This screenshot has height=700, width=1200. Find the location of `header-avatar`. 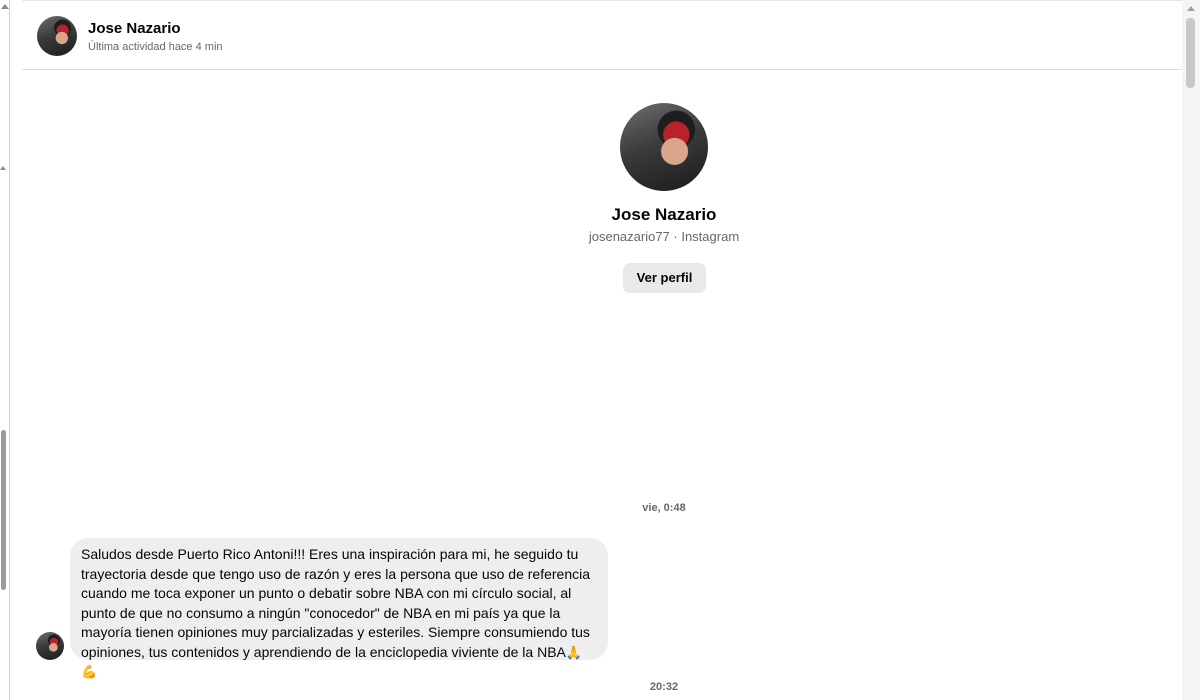

header-avatar is located at coordinates (57, 36).